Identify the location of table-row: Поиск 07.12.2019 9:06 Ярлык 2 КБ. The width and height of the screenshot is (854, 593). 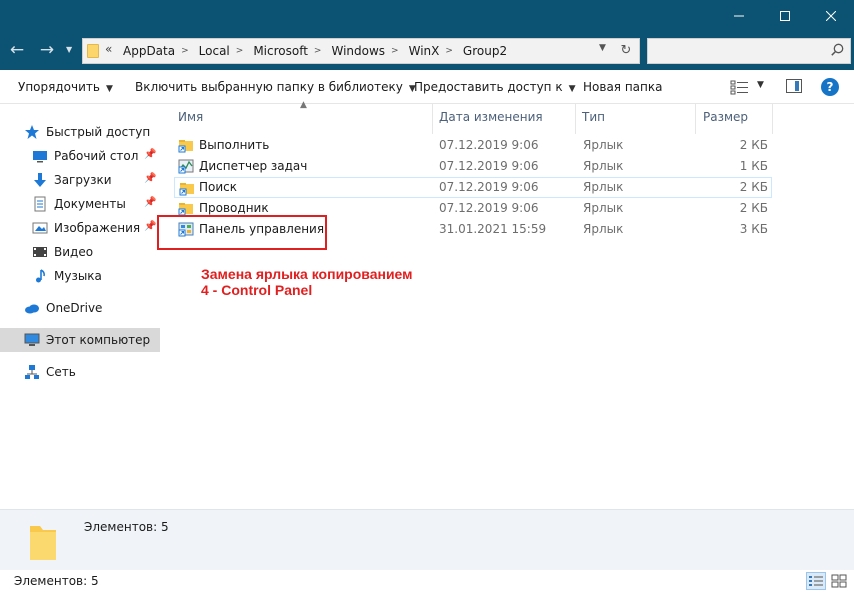
(473, 187).